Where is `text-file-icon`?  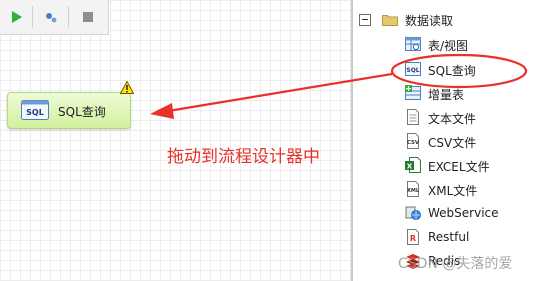
text-file-icon is located at coordinates (413, 117).